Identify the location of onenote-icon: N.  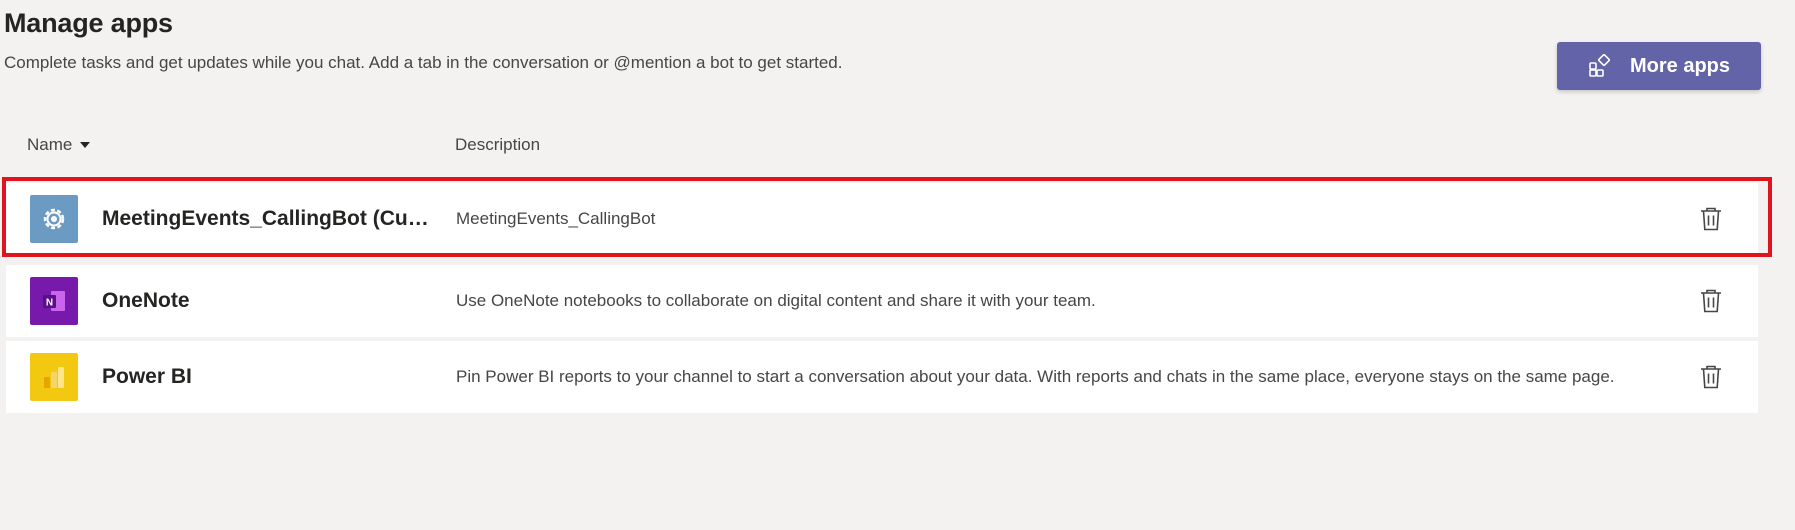
(54, 301).